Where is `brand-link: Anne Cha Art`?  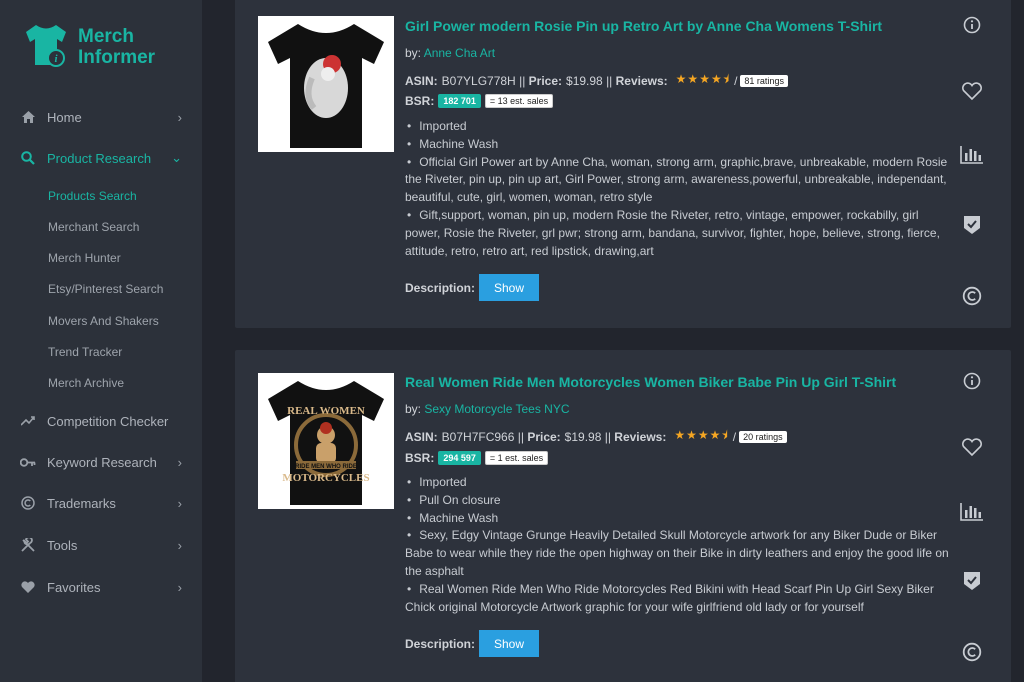 brand-link: Anne Cha Art is located at coordinates (459, 53).